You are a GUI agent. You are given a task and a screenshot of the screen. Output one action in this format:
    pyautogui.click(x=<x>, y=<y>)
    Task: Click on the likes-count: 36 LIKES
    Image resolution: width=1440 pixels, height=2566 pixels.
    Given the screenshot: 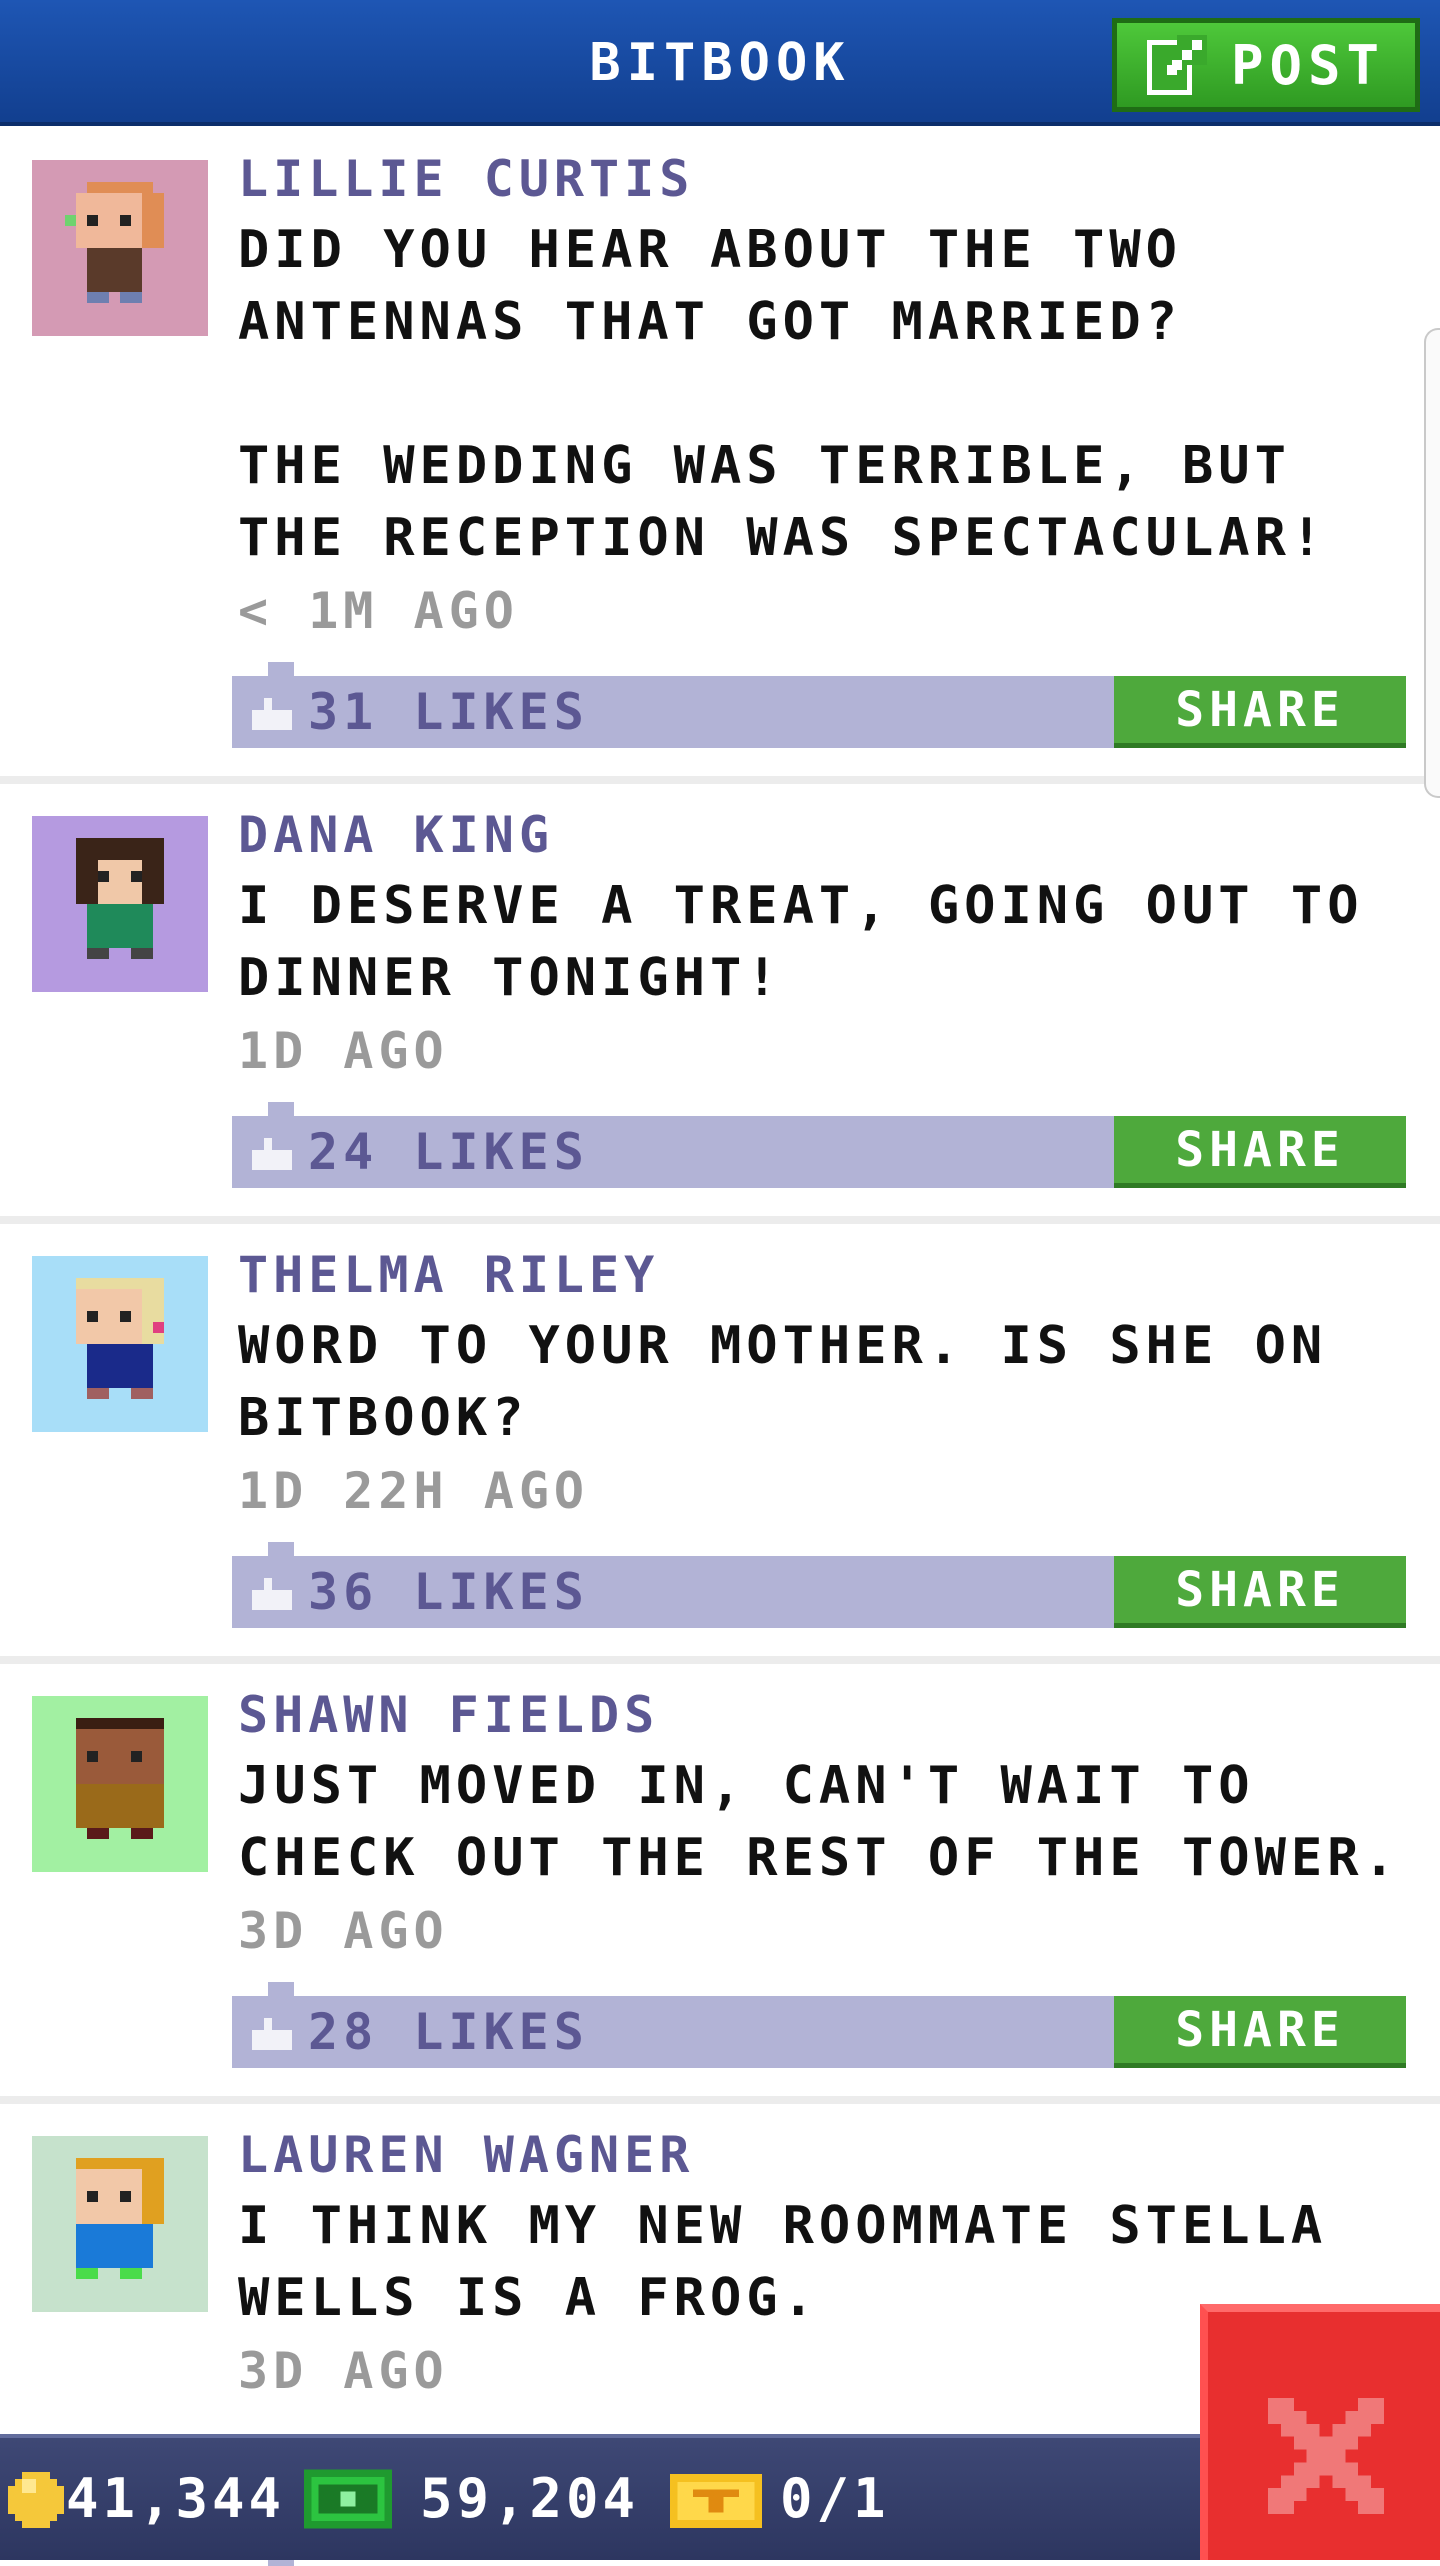 What is the action you would take?
    pyautogui.click(x=448, y=1592)
    